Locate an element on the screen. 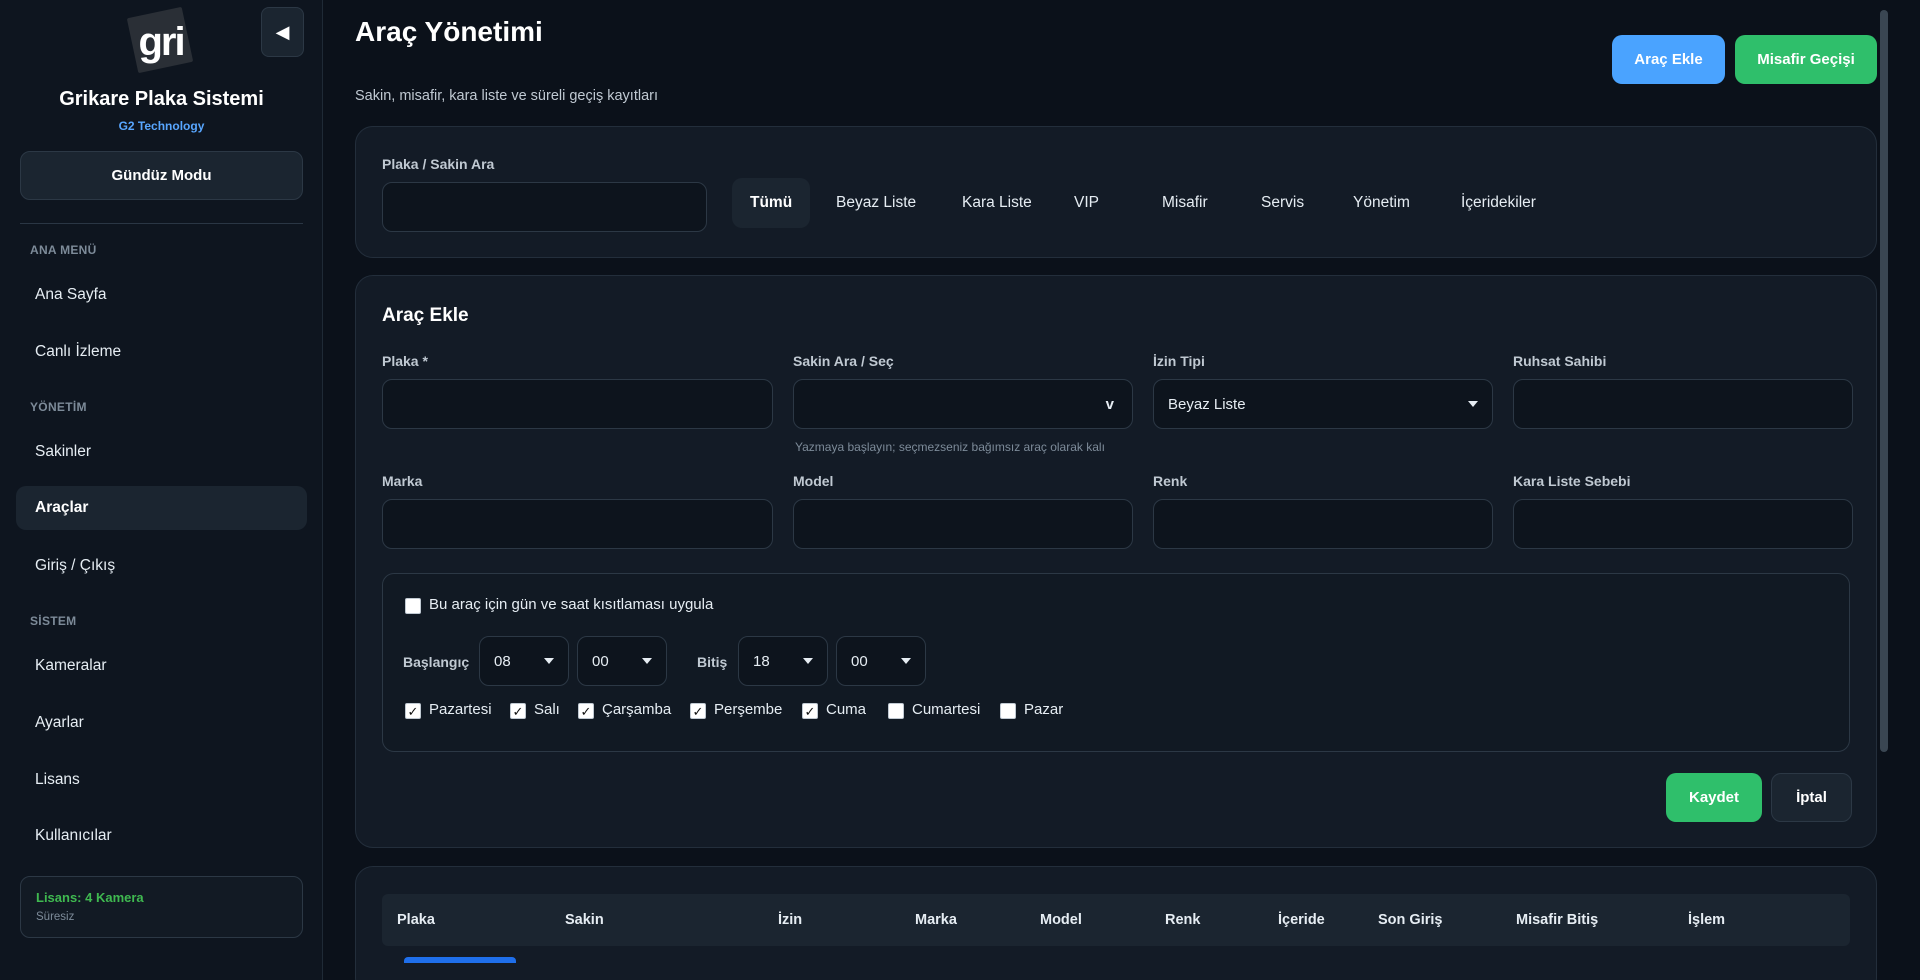  brand-label: Marka is located at coordinates (402, 481).